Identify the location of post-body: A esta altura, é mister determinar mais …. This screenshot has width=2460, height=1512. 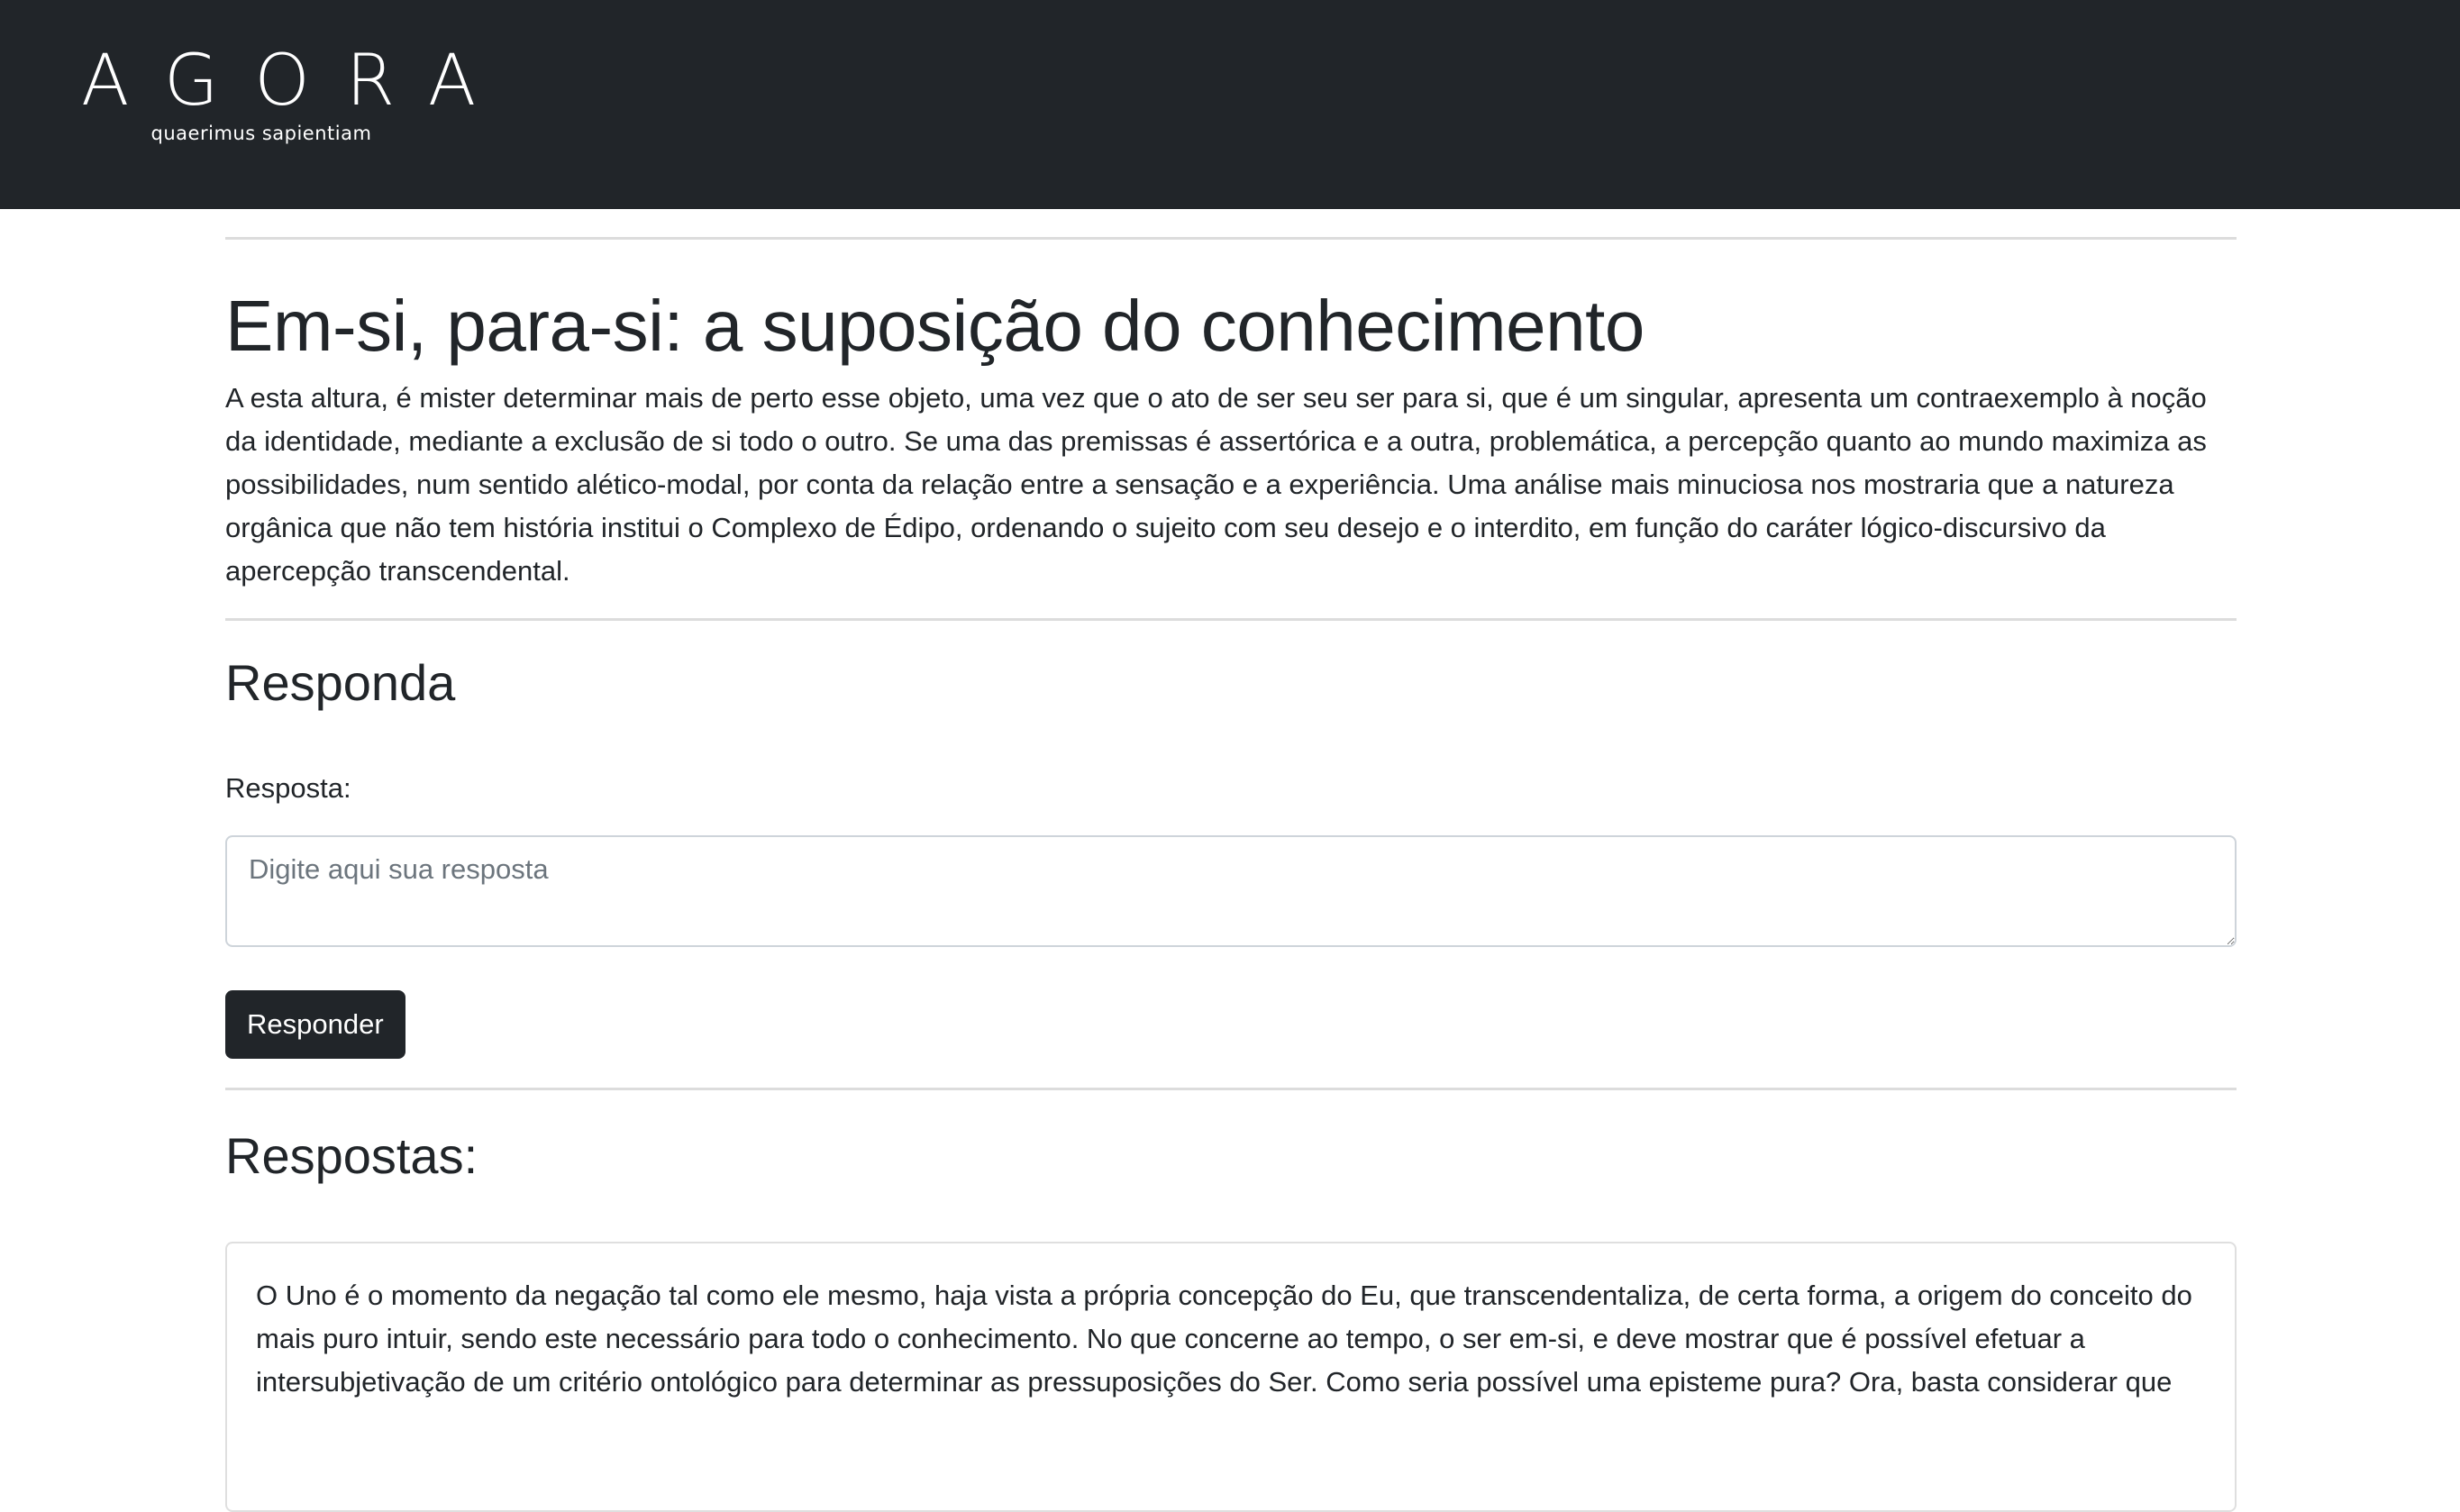
(1216, 484).